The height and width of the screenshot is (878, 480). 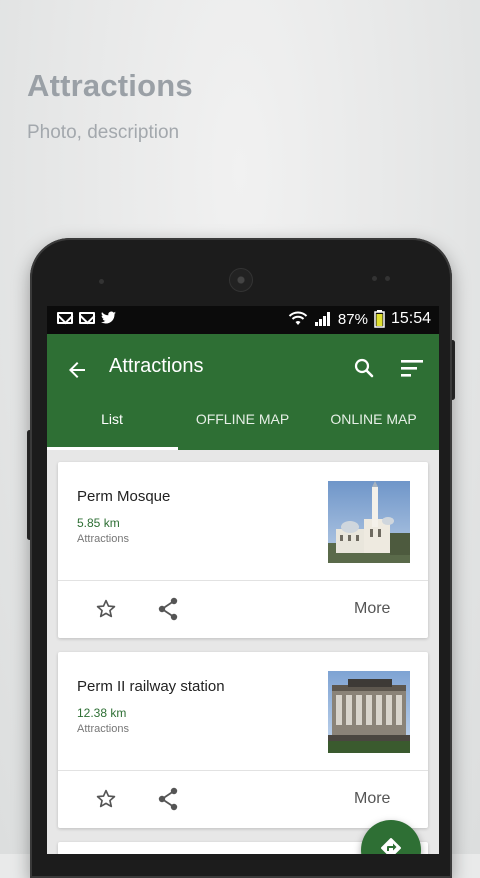 What do you see at coordinates (322, 319) in the screenshot?
I see `signal-icon` at bounding box center [322, 319].